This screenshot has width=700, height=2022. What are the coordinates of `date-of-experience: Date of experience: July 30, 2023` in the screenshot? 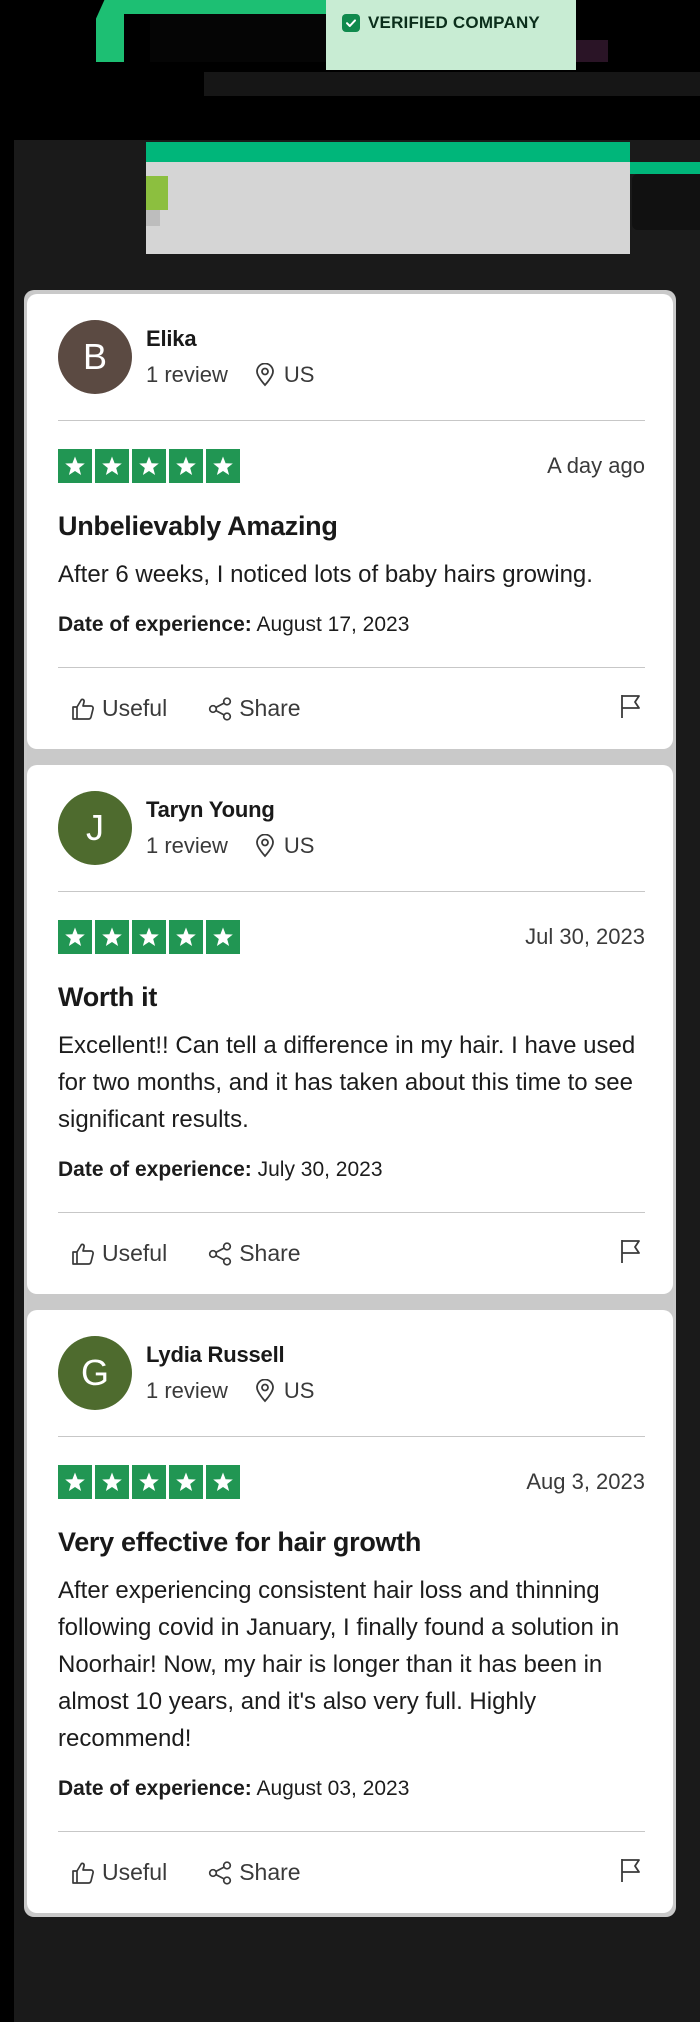 It's located at (351, 1170).